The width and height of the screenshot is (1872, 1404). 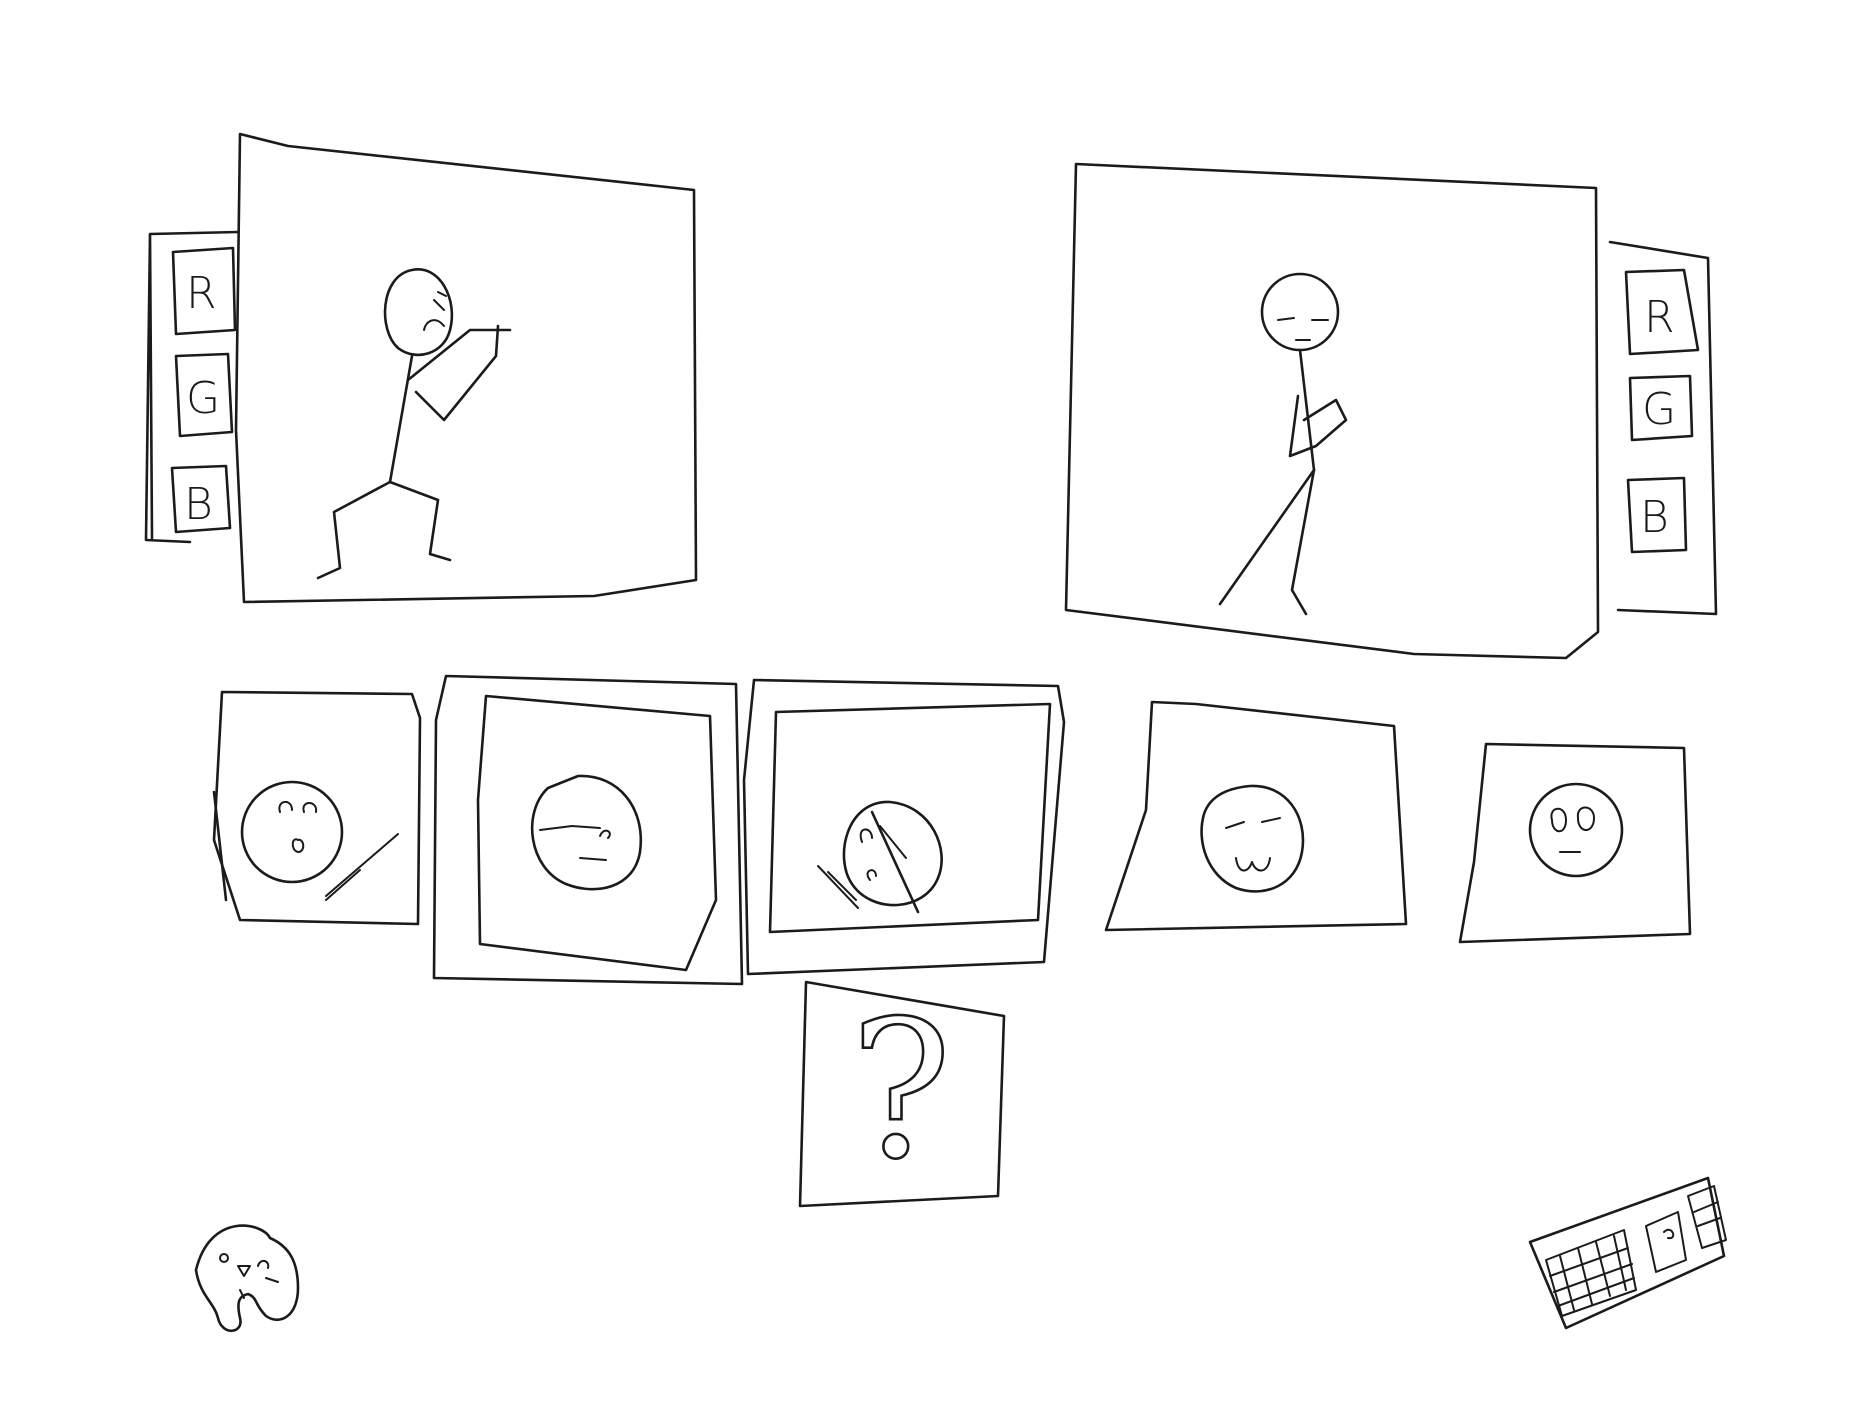 I want to click on roster-tile-angry, so click(x=904, y=827).